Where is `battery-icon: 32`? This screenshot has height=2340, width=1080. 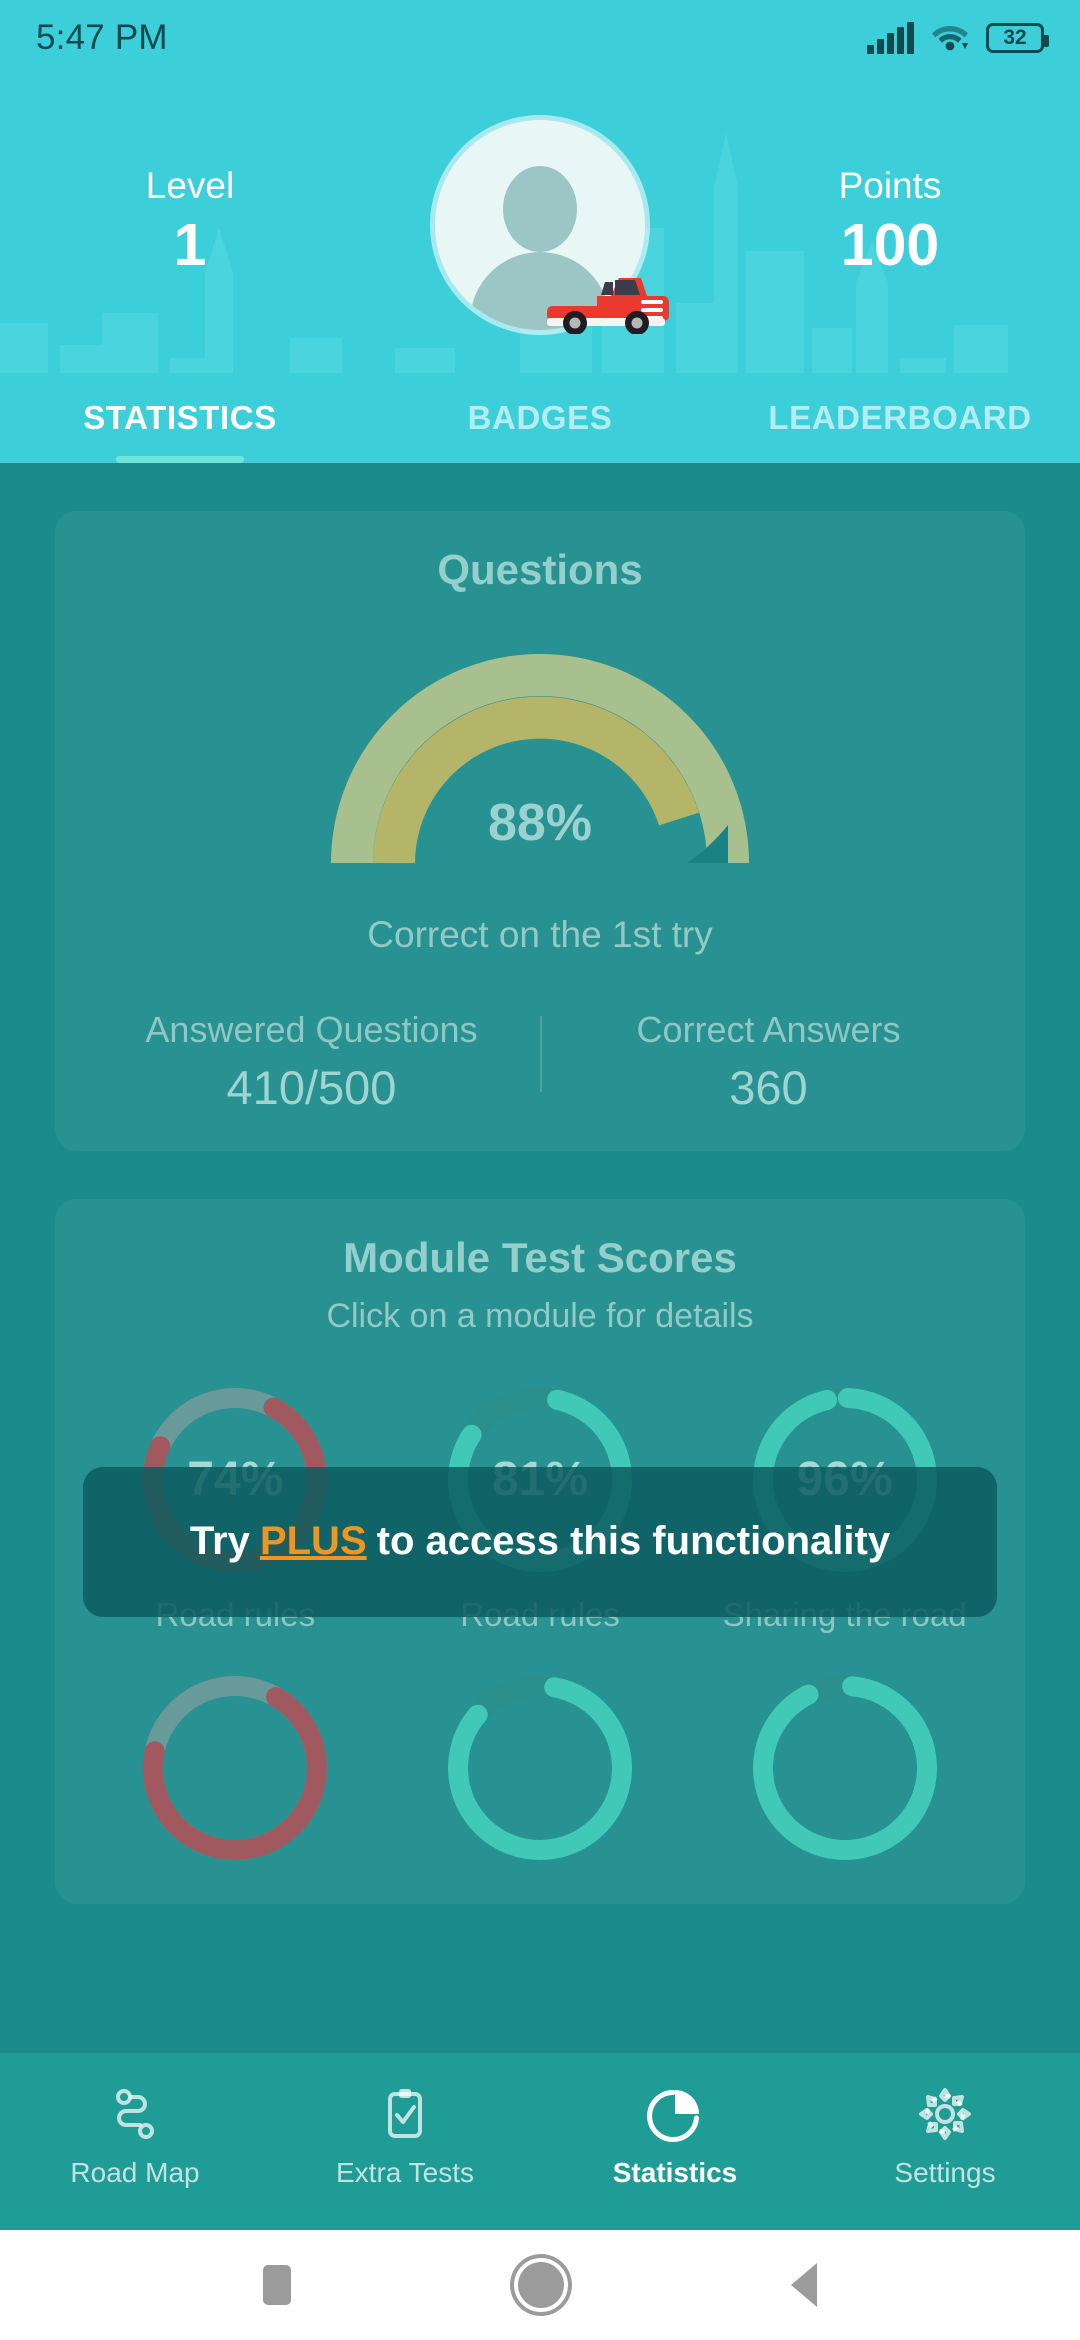
battery-icon: 32 is located at coordinates (1017, 38).